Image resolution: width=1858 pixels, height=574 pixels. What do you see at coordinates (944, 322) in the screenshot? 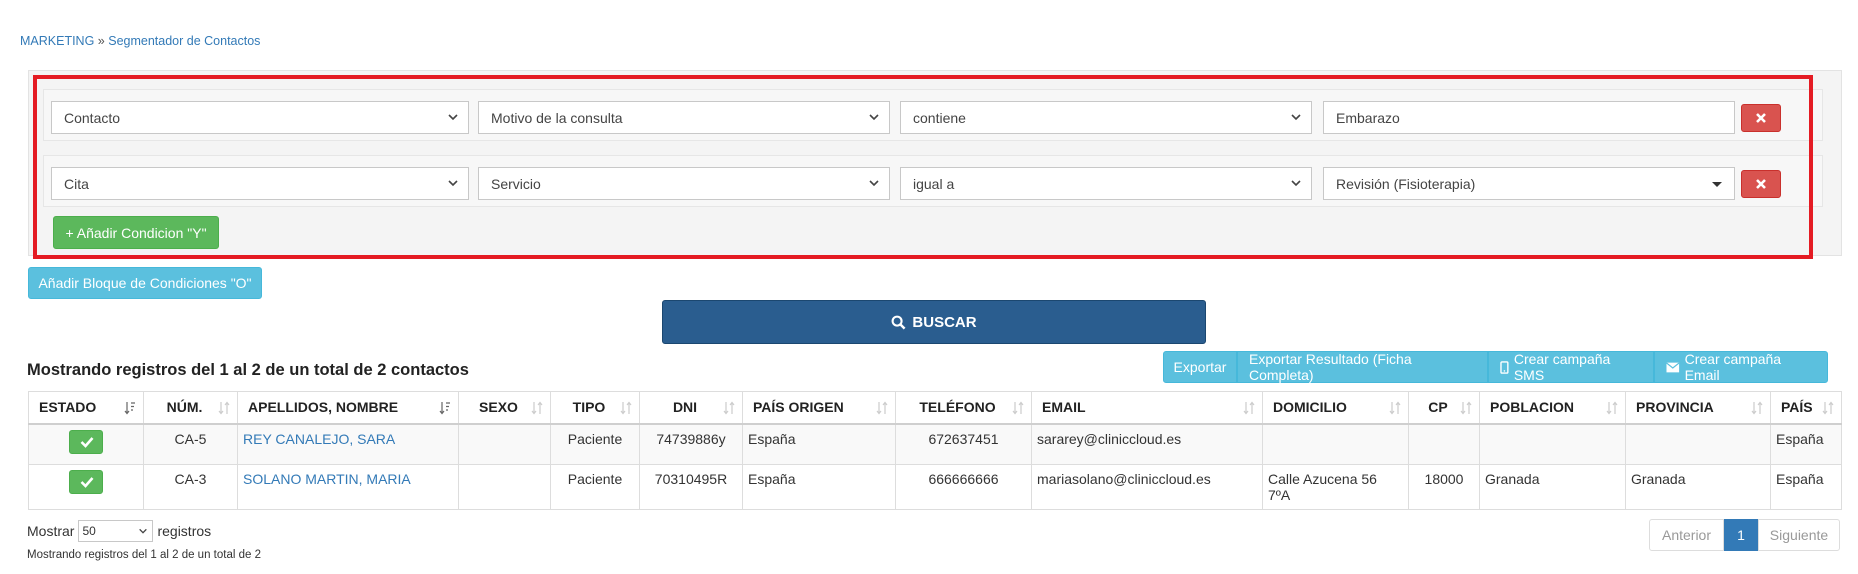
I see `search-button-label: BUSCAR` at bounding box center [944, 322].